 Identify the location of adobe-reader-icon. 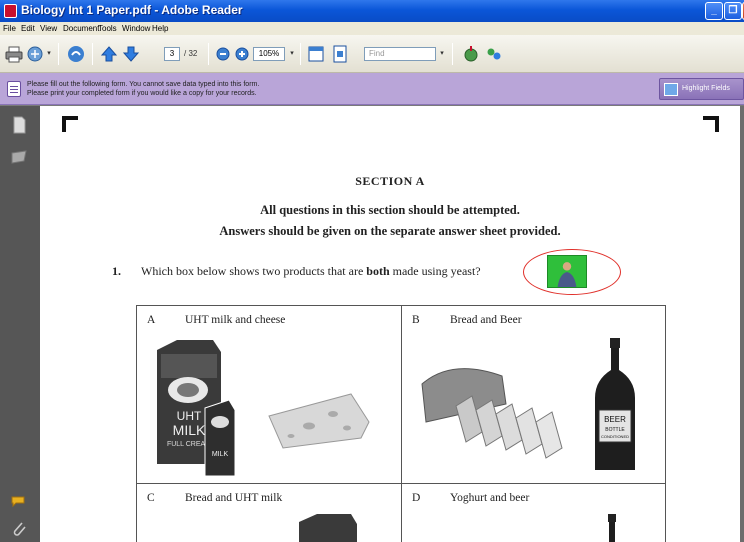
(10, 11).